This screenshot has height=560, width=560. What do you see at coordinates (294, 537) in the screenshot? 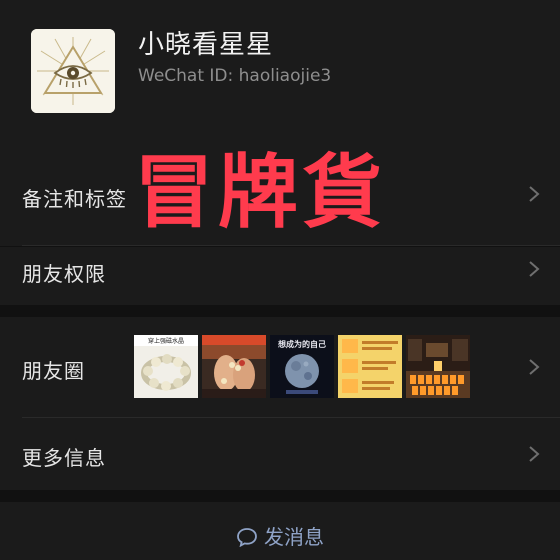
I see `send-message-label: 发消息` at bounding box center [294, 537].